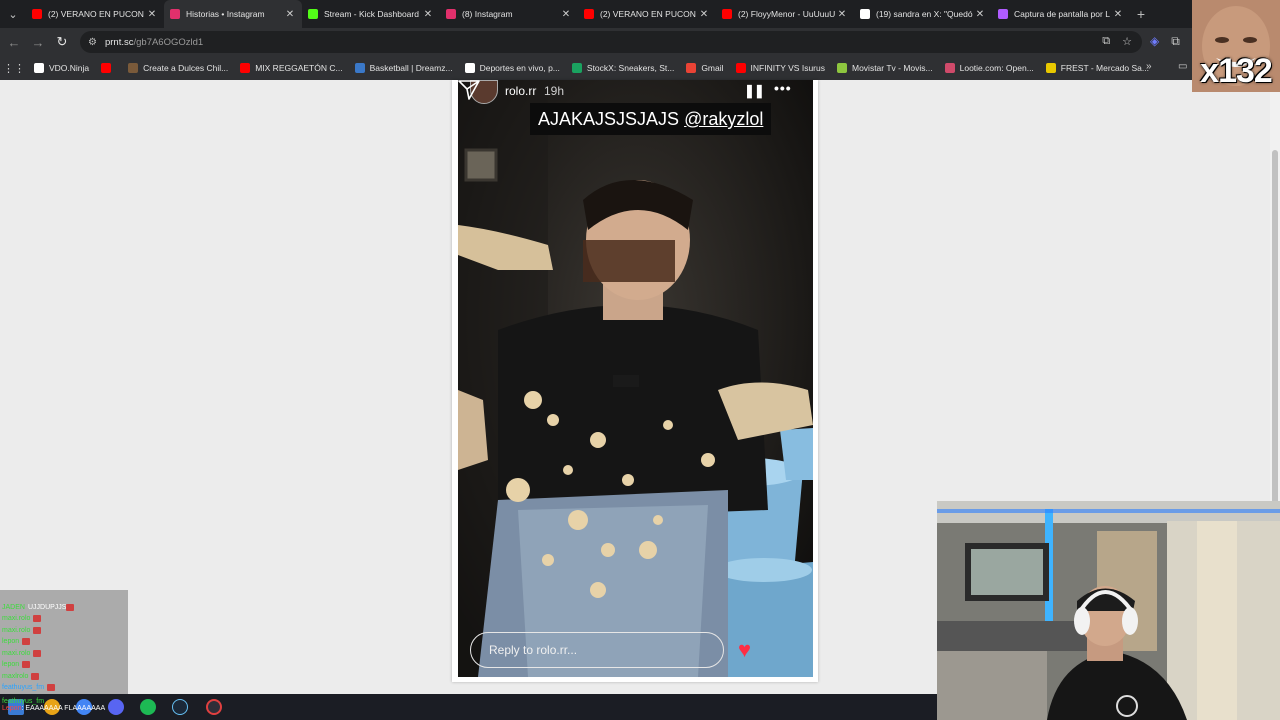 The image size is (1280, 720). What do you see at coordinates (1236, 71) in the screenshot?
I see `reaction-multiplier: x132` at bounding box center [1236, 71].